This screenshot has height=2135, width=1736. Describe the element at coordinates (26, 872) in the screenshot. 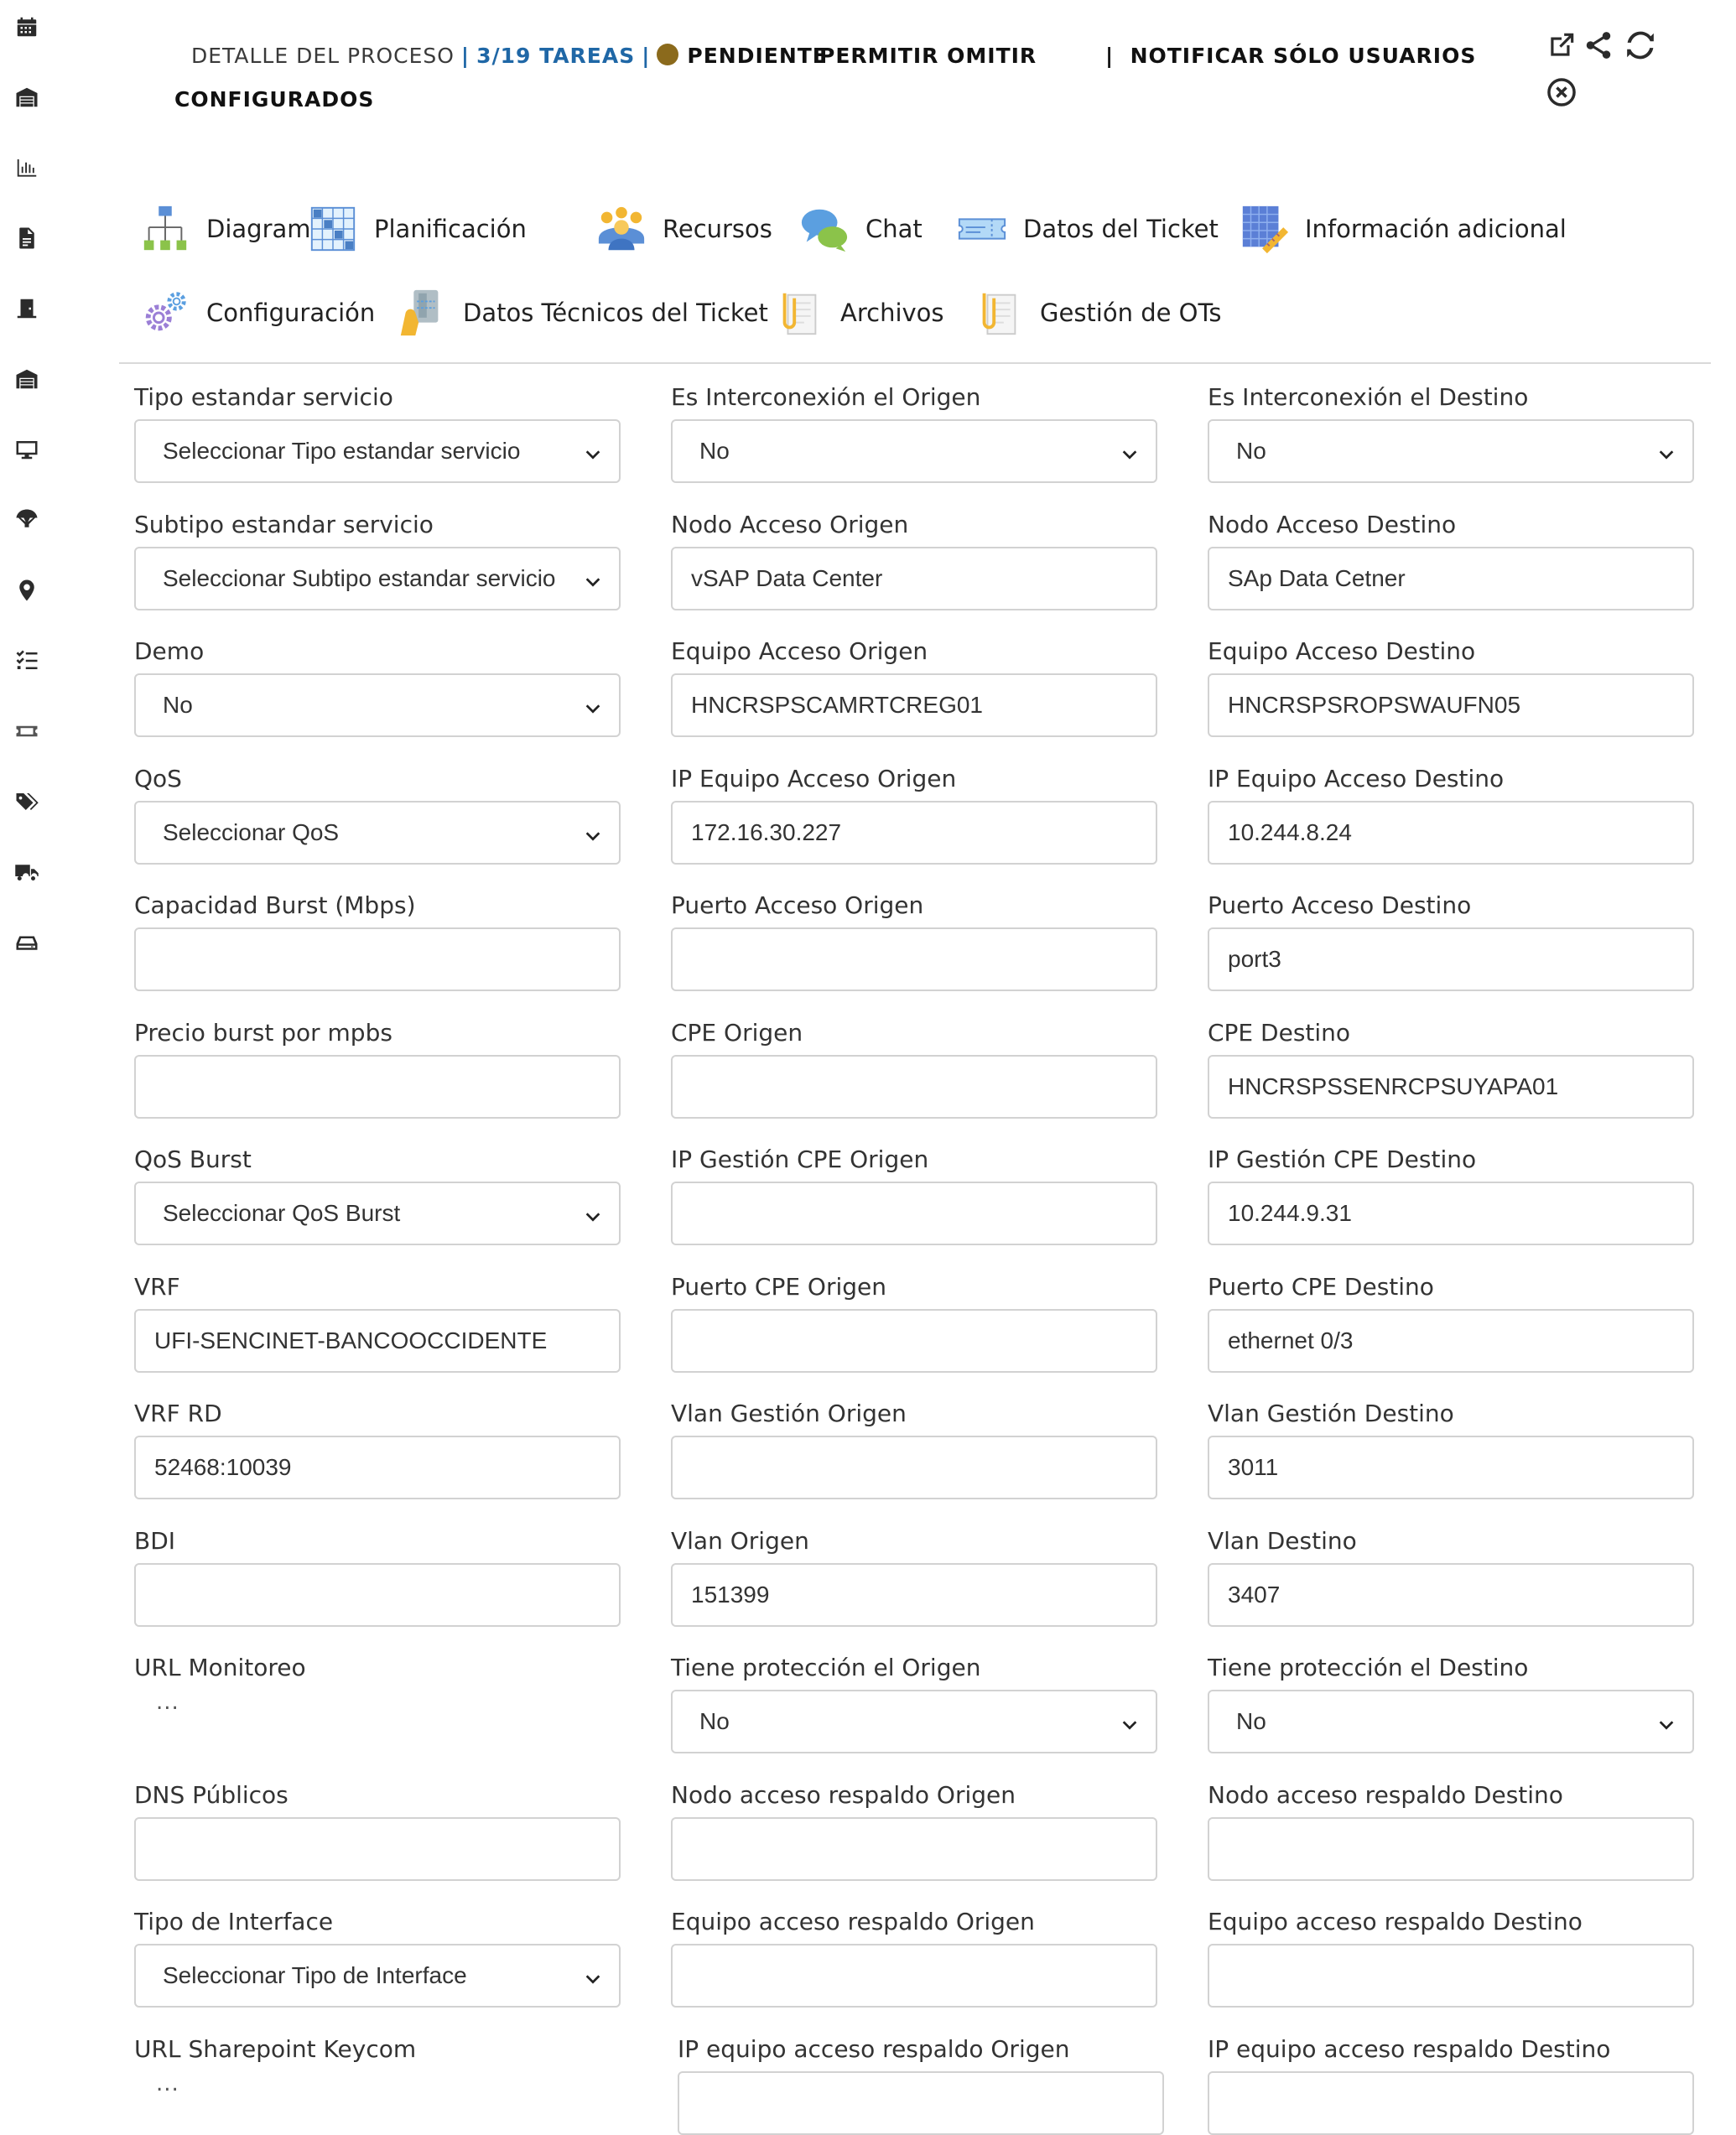

I see `sidebar-item-delivery` at that location.